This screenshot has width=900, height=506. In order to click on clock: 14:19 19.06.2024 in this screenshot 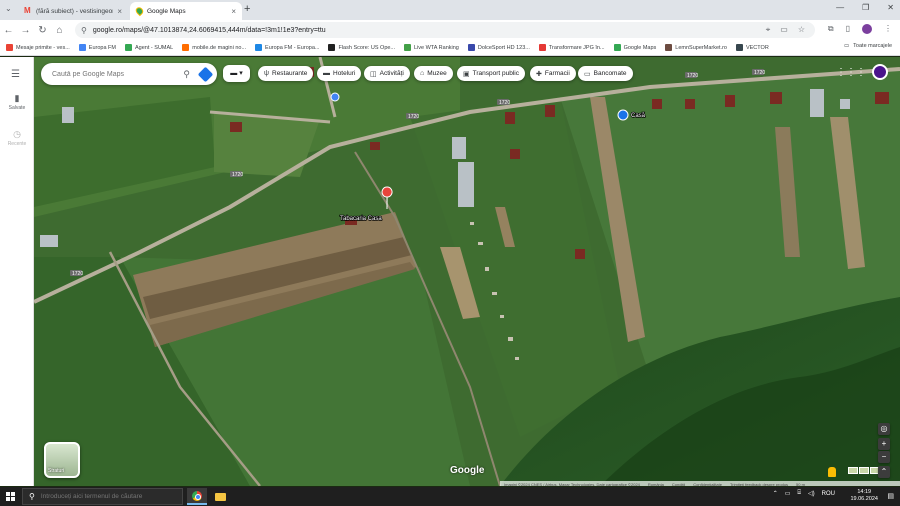, I will do `click(864, 496)`.